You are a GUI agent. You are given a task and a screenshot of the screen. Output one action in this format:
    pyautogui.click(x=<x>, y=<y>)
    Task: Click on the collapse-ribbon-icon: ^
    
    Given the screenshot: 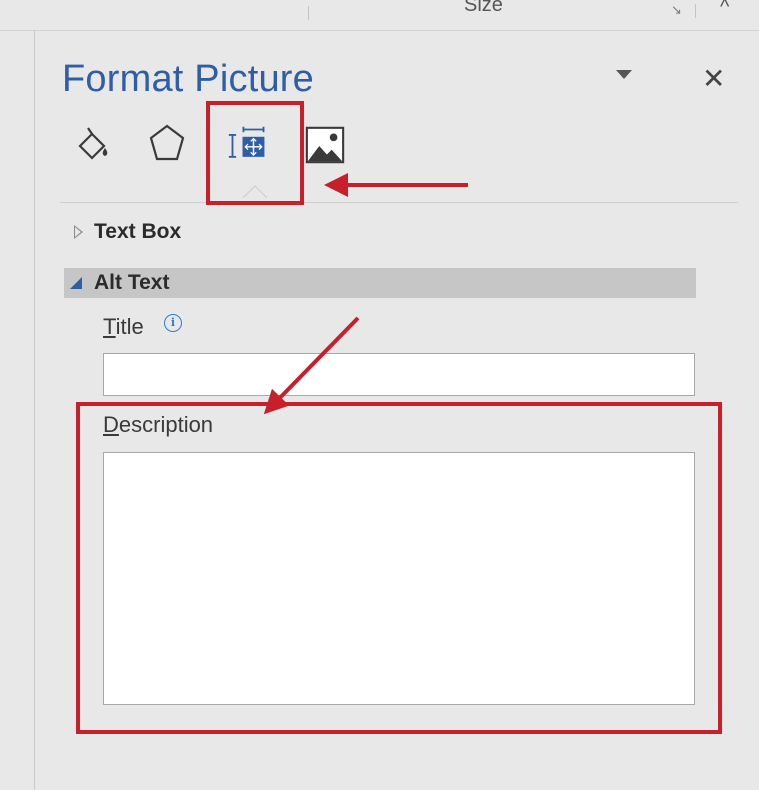 What is the action you would take?
    pyautogui.click(x=724, y=9)
    